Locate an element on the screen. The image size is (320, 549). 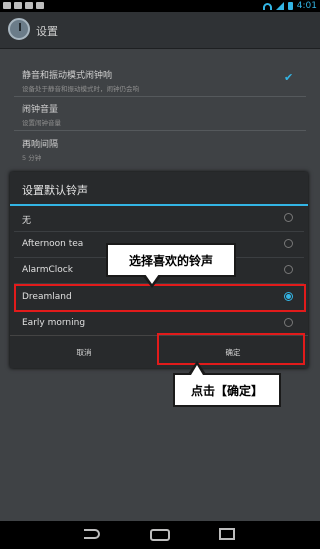
notification-icons is located at coordinates (23, 5).